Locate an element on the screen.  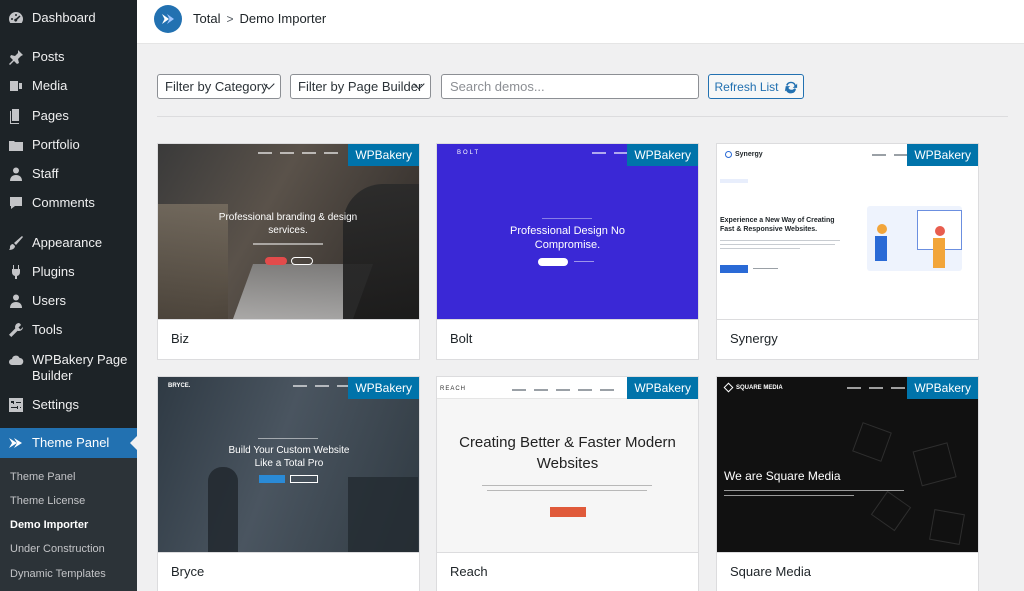
users-icon is located at coordinates (16, 301).